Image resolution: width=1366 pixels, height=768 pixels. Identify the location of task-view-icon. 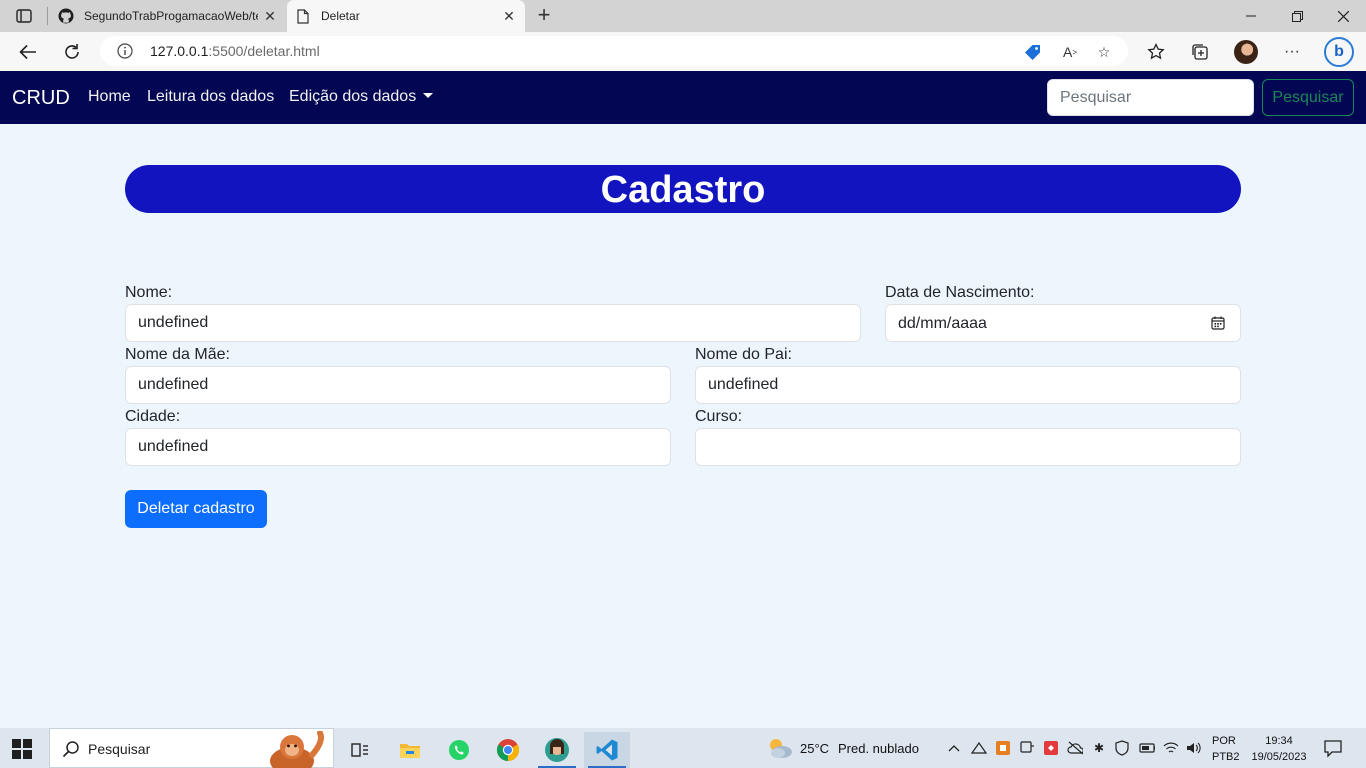
(360, 750).